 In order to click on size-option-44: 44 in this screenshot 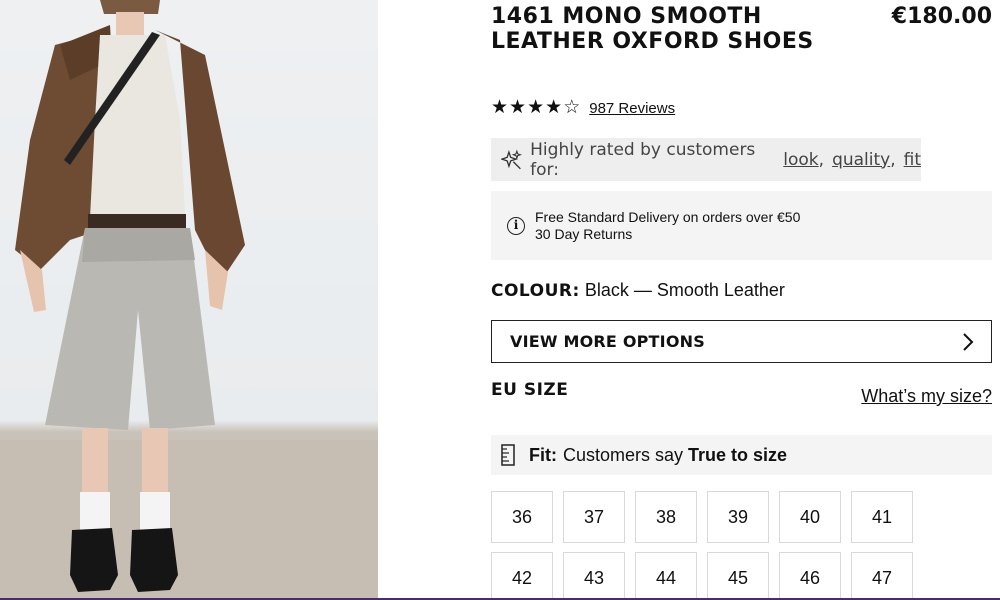, I will do `click(666, 576)`.